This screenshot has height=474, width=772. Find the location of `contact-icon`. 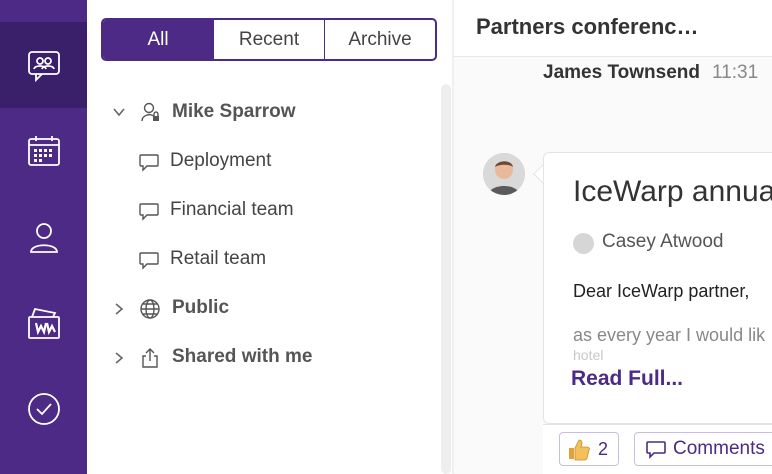

contact-icon is located at coordinates (43, 238).